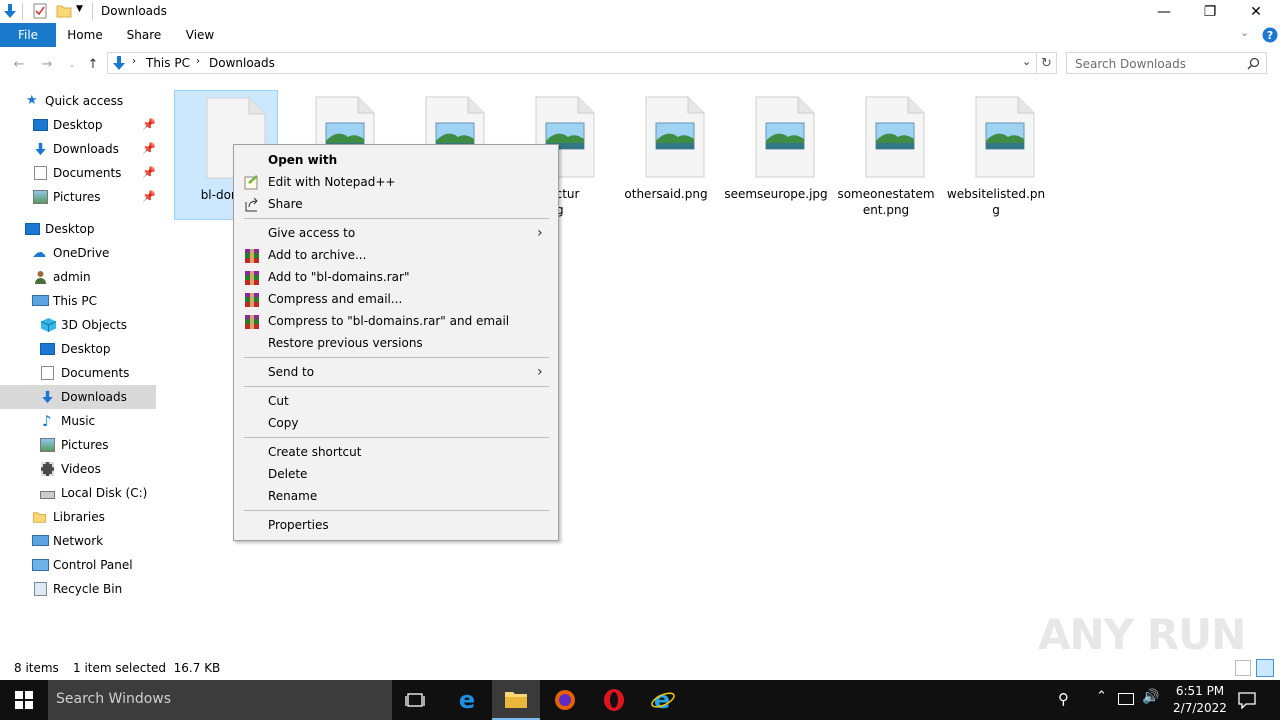  Describe the element at coordinates (886, 202) in the screenshot. I see `file-name: someonestatement.png` at that location.